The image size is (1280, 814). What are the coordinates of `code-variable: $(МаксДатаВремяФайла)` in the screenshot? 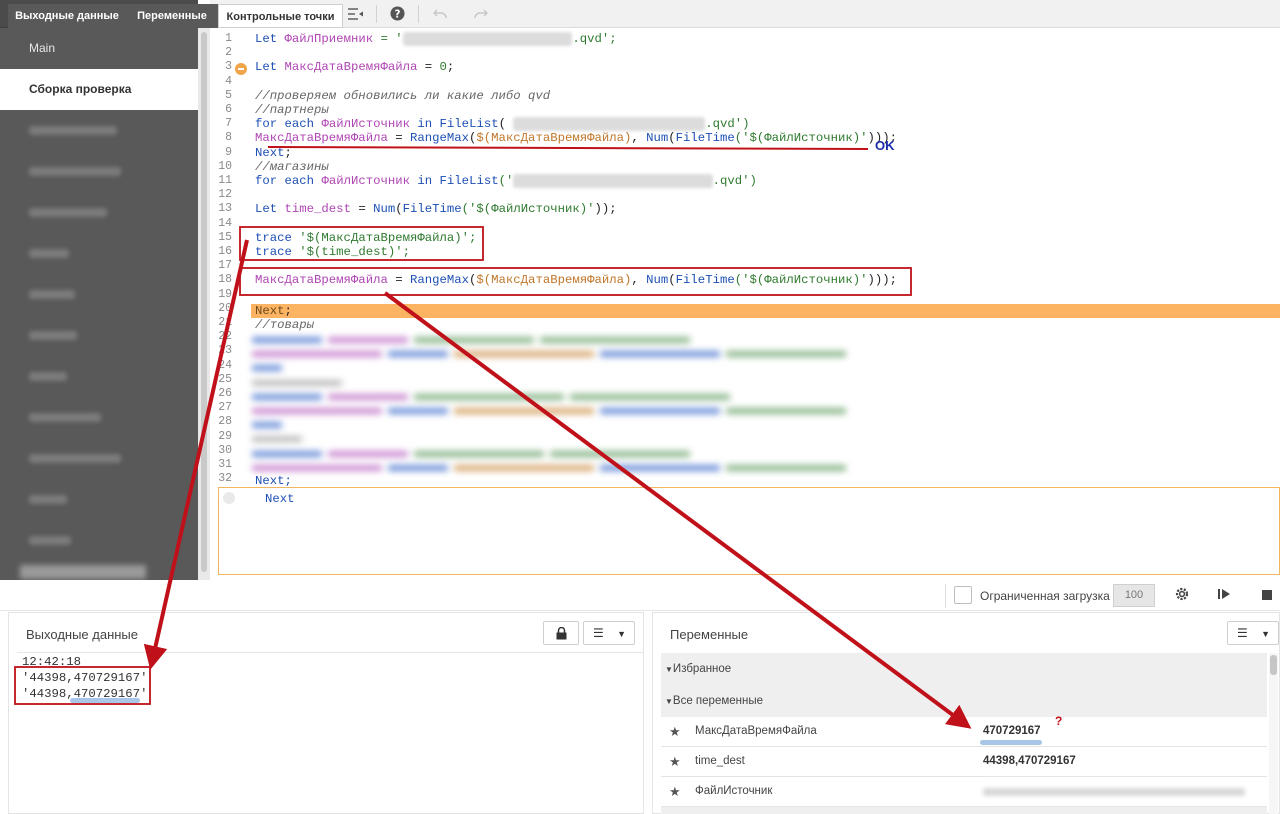 It's located at (554, 138).